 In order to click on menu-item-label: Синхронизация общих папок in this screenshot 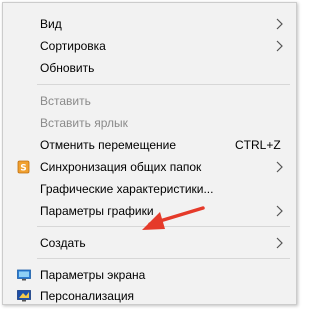, I will do `click(121, 167)`.